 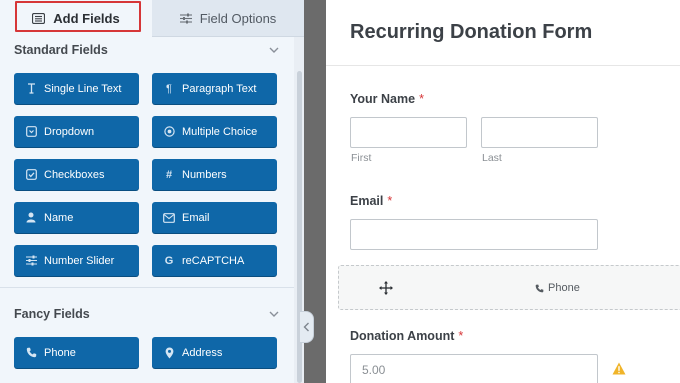 What do you see at coordinates (31, 175) in the screenshot?
I see `checkbox-icon` at bounding box center [31, 175].